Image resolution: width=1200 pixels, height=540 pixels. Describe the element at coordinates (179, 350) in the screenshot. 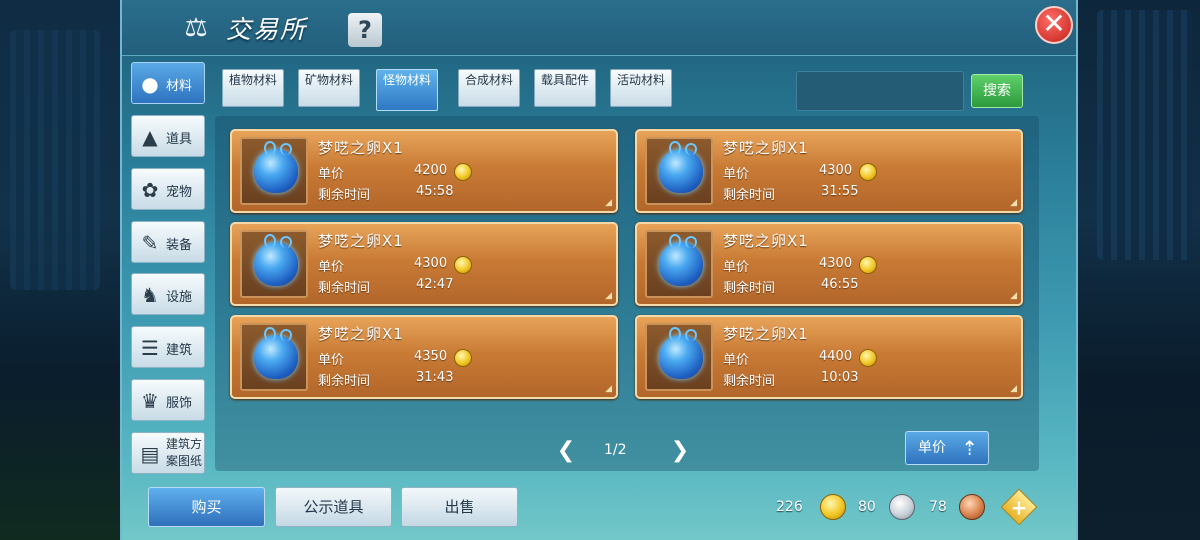

I see `category-label: 建筑` at that location.